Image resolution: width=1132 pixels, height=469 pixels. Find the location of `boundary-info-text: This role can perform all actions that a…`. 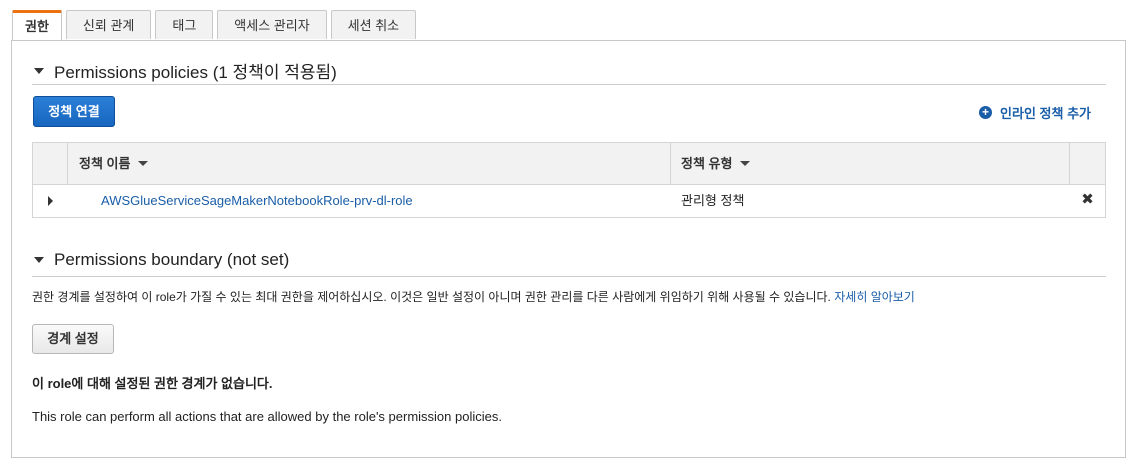

boundary-info-text: This role can perform all actions that a… is located at coordinates (267, 416).